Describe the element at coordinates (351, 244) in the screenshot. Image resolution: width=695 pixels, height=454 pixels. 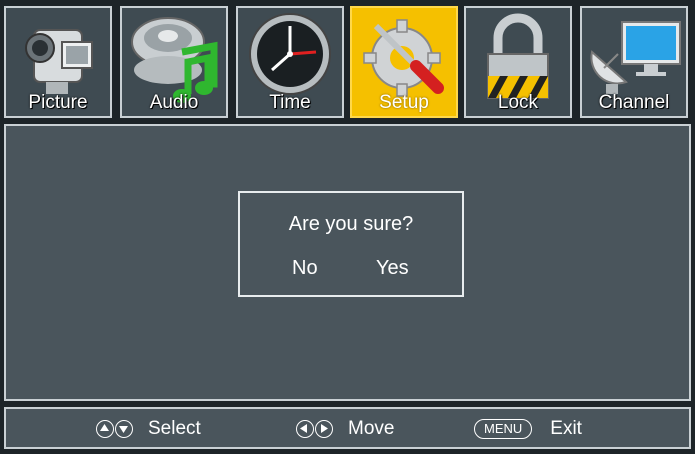
I see `confirm-dialog: Are you sure? No Yes` at that location.